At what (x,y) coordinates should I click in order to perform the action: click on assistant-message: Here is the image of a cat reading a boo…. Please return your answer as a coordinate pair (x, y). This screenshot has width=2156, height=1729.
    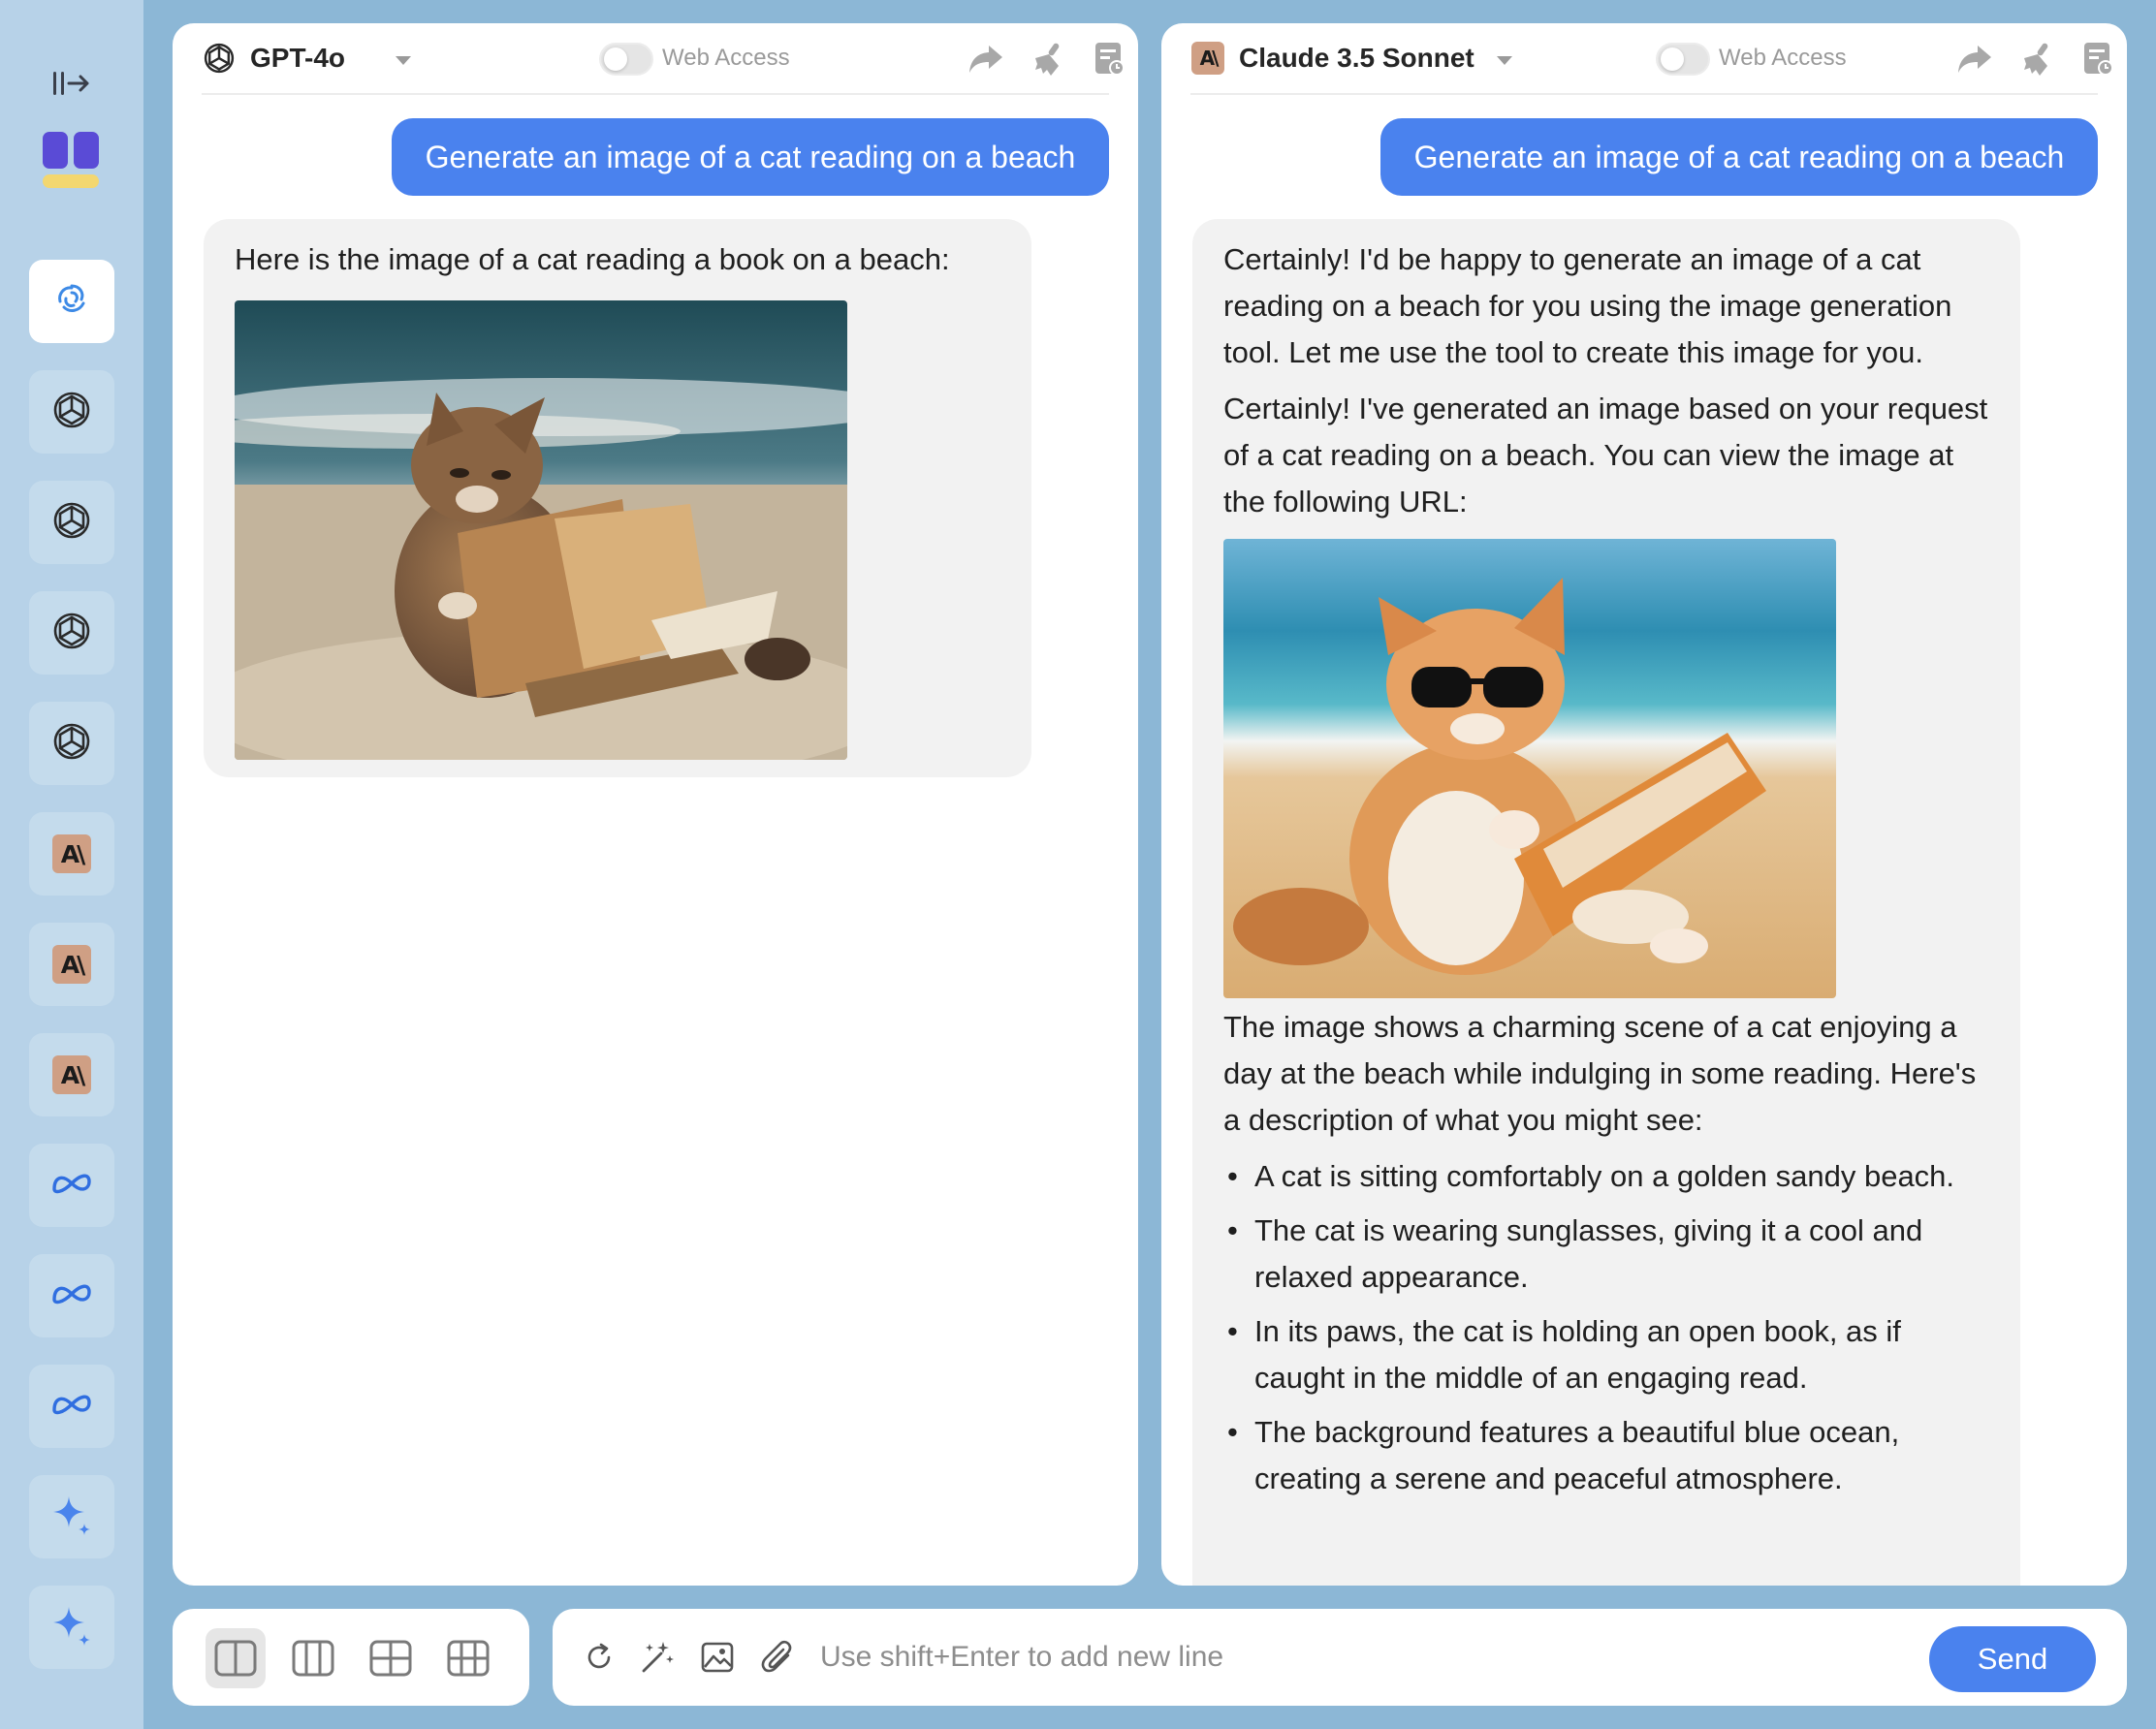
    Looking at the image, I should click on (617, 498).